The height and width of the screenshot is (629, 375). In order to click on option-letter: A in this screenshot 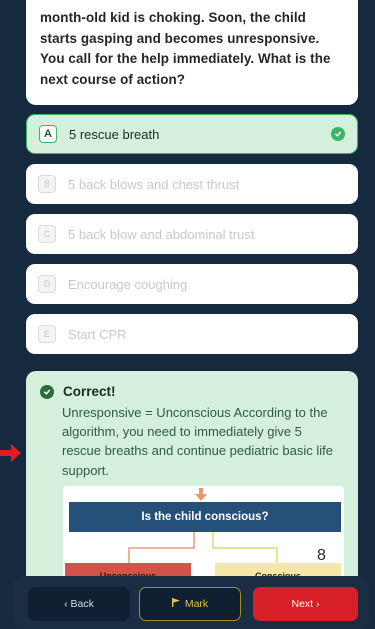, I will do `click(48, 134)`.